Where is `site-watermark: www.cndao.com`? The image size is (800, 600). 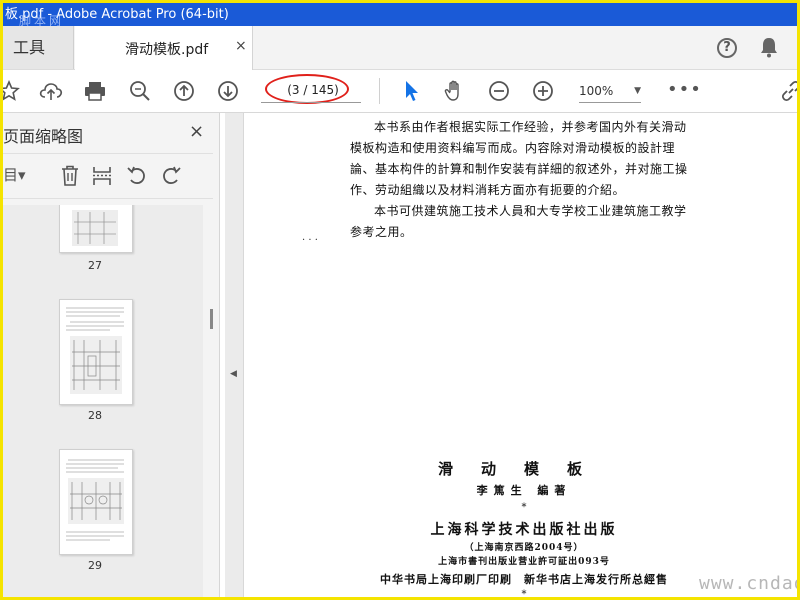 site-watermark: www.cndao.com is located at coordinates (748, 583).